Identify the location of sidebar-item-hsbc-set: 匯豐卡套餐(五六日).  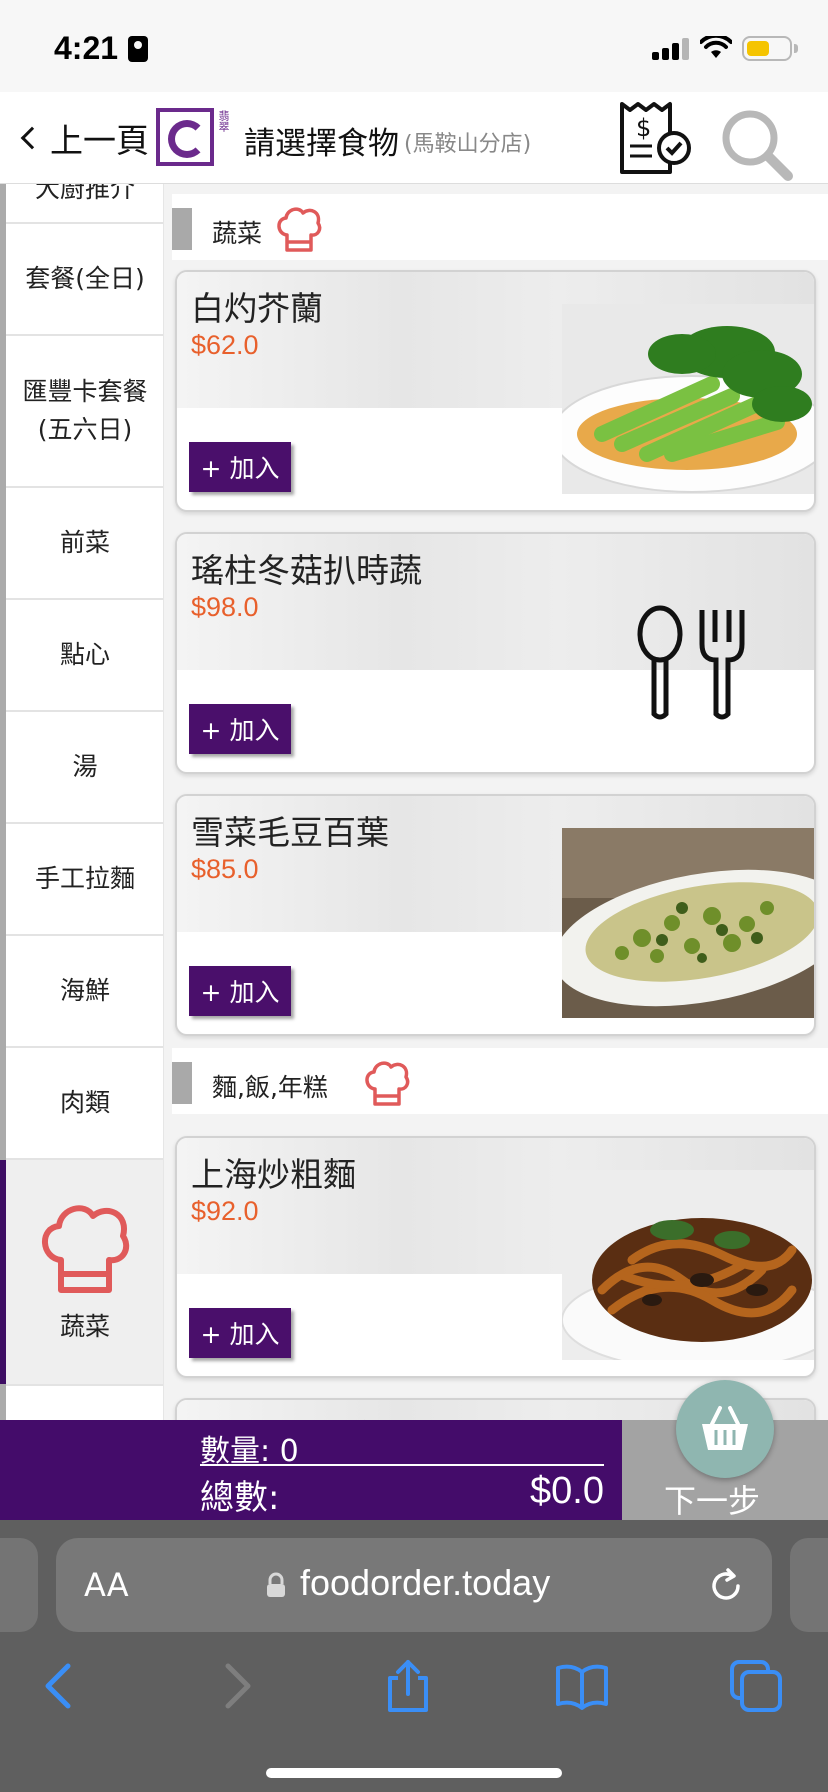
(84, 412).